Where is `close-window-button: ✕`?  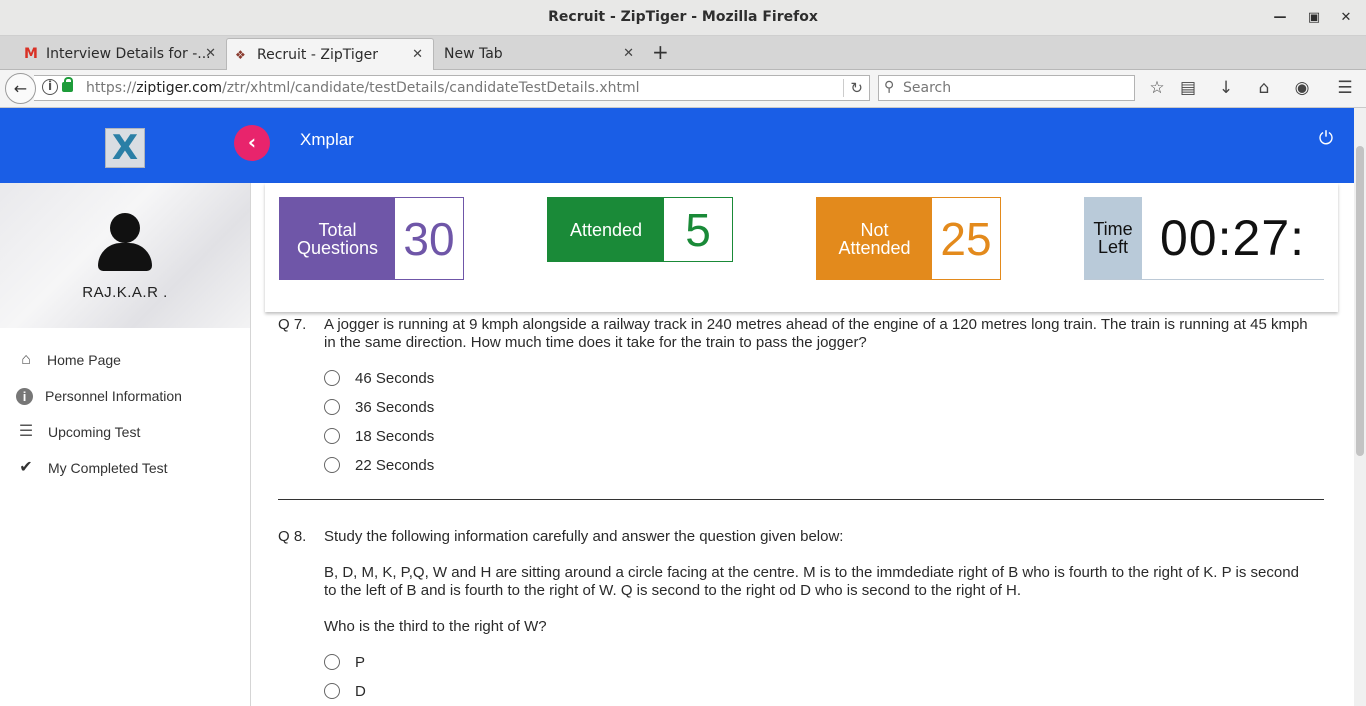 close-window-button: ✕ is located at coordinates (1346, 18).